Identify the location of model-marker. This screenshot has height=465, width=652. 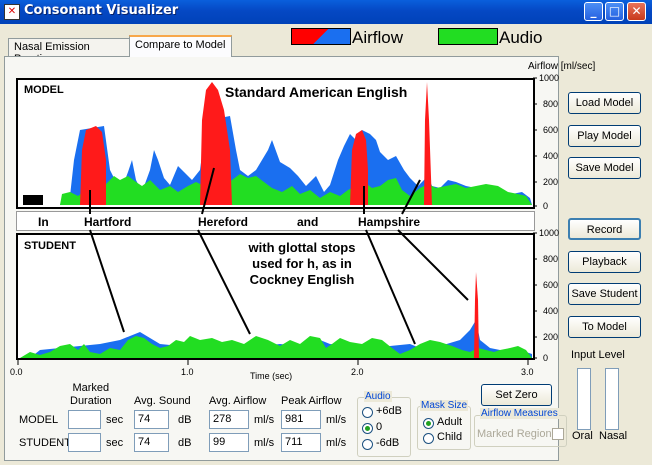
(33, 200).